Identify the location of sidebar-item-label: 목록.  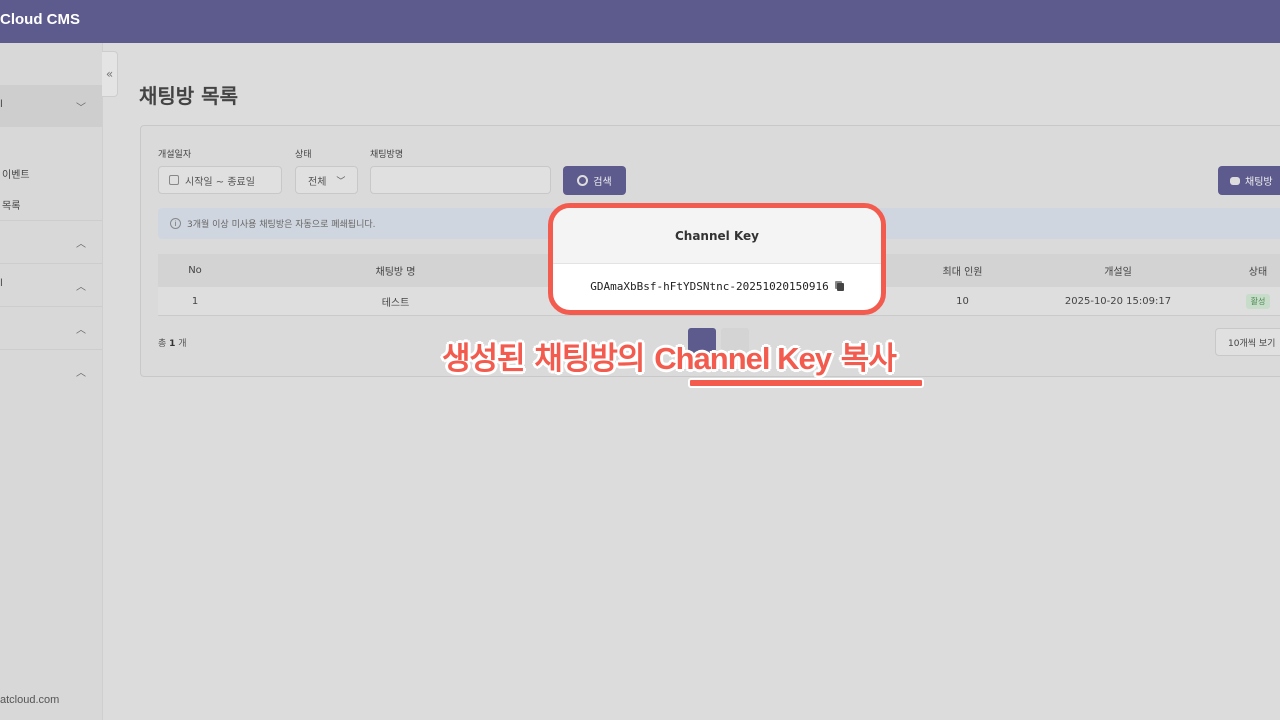
(11, 206).